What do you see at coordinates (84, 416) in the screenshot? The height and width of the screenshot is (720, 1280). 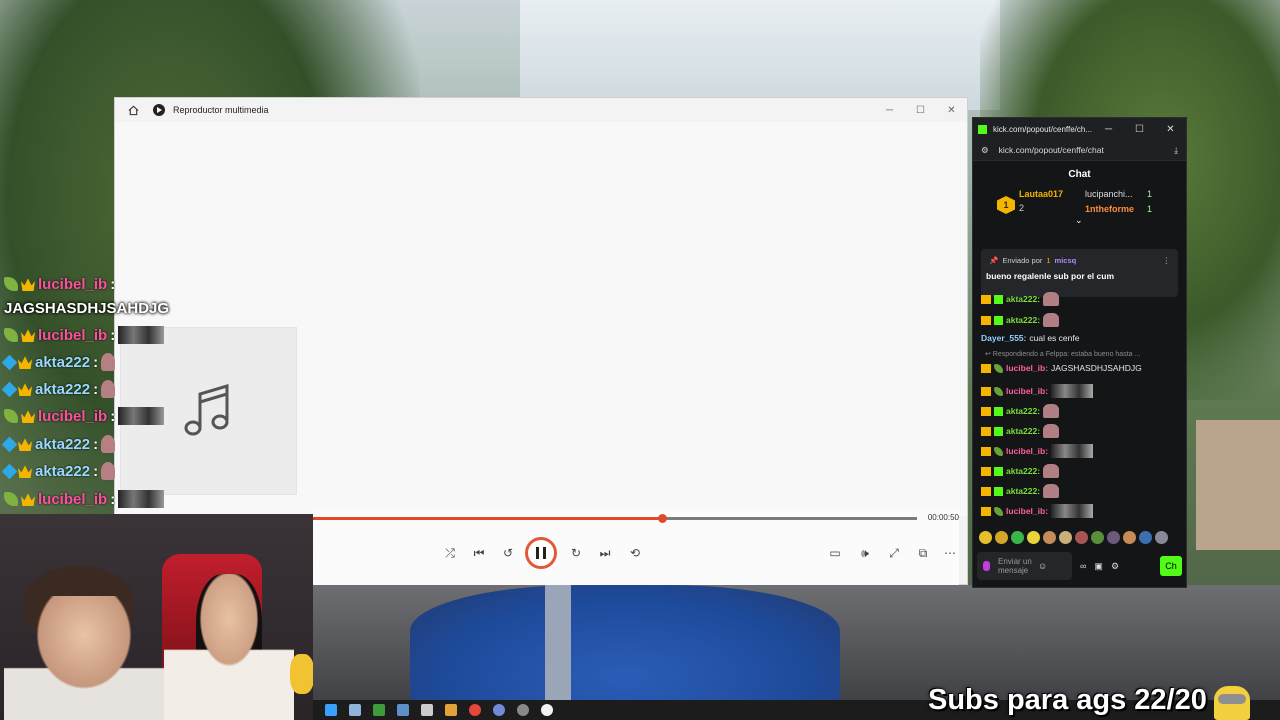 I see `overlay-chat-line: lucibel_ib :` at bounding box center [84, 416].